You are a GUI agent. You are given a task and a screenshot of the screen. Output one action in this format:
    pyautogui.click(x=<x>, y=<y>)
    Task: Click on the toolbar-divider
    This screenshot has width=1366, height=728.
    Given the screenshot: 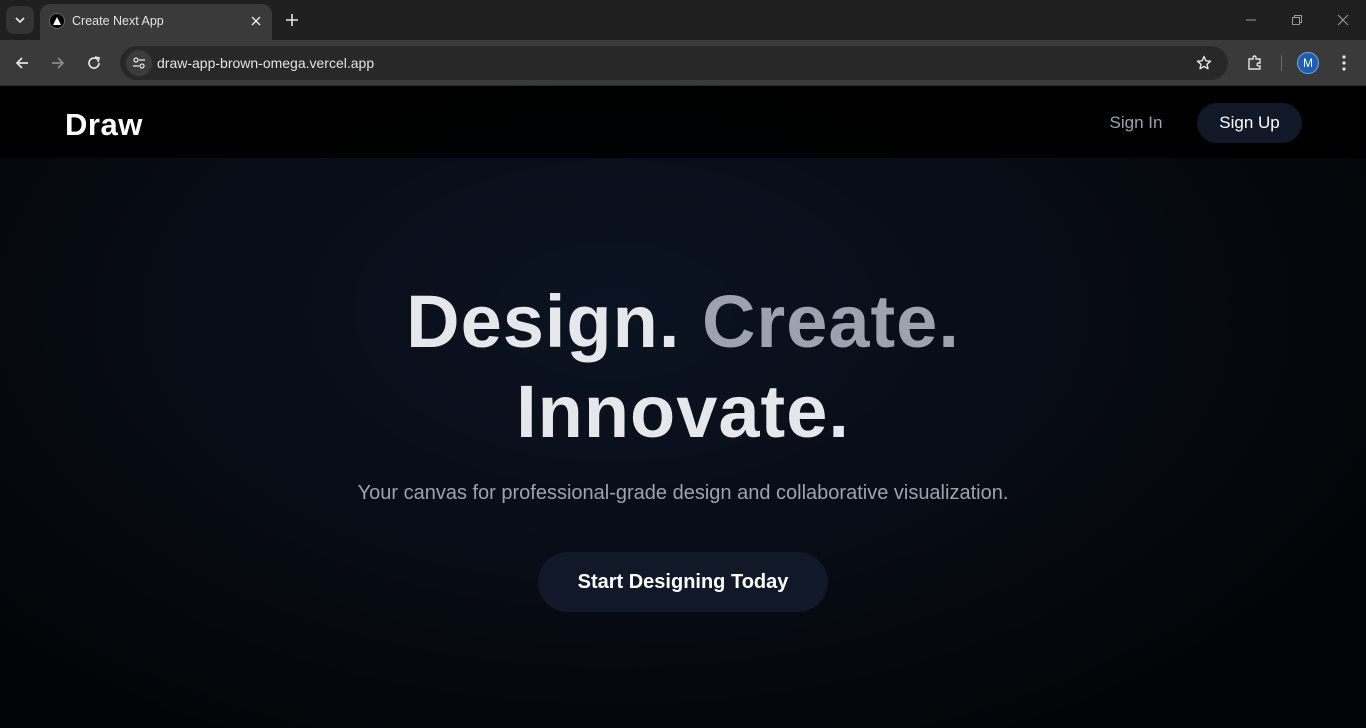 What is the action you would take?
    pyautogui.click(x=1281, y=63)
    